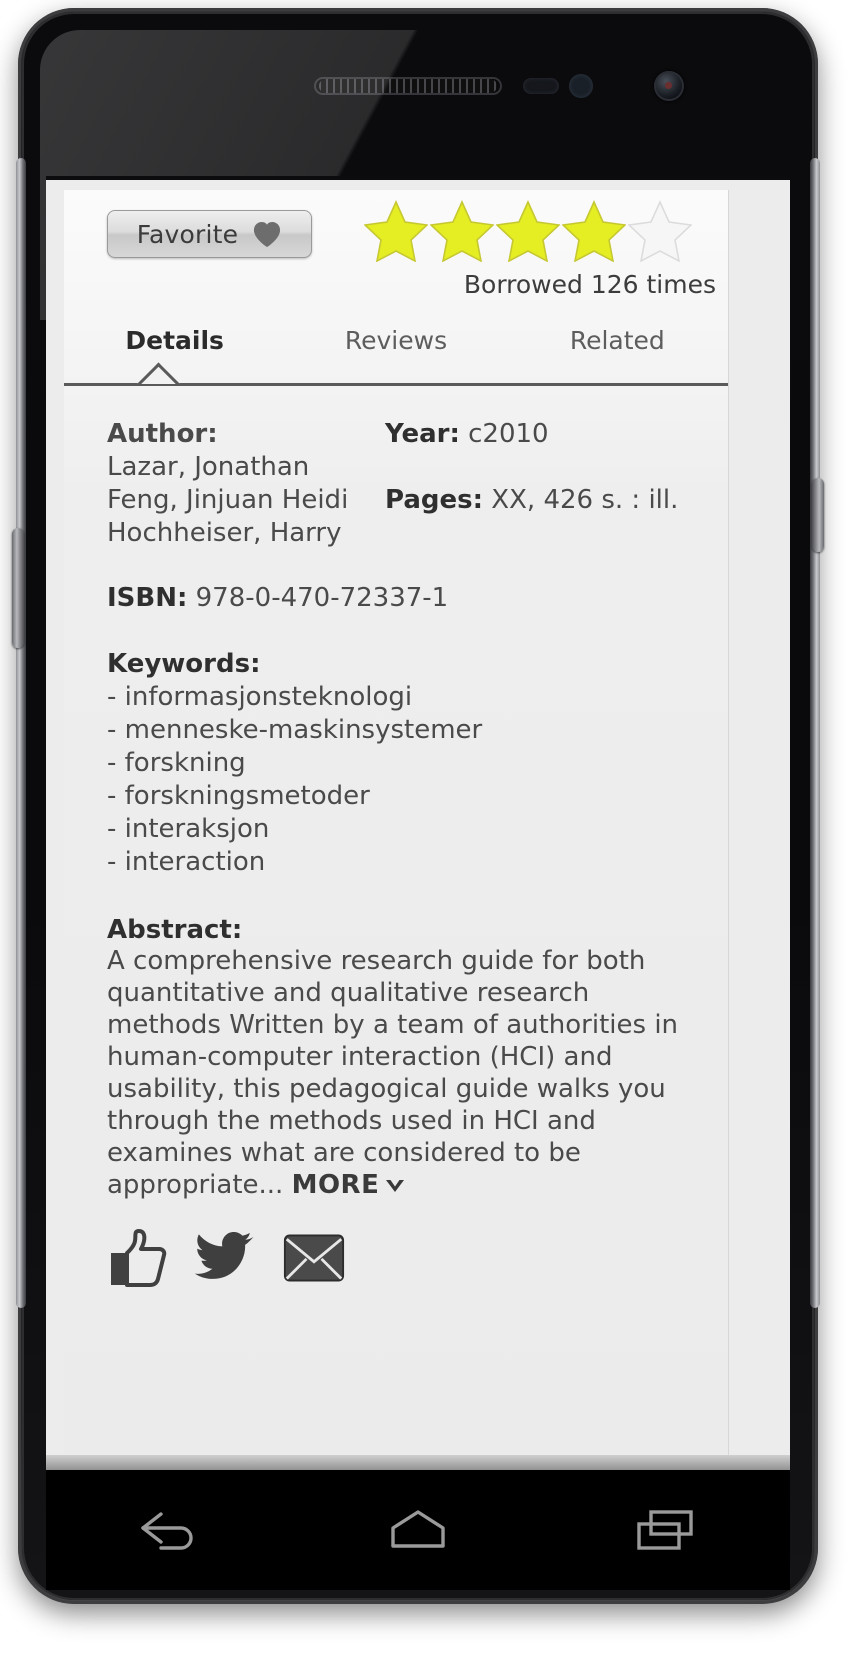  I want to click on back-arrow-icon, so click(167, 1531).